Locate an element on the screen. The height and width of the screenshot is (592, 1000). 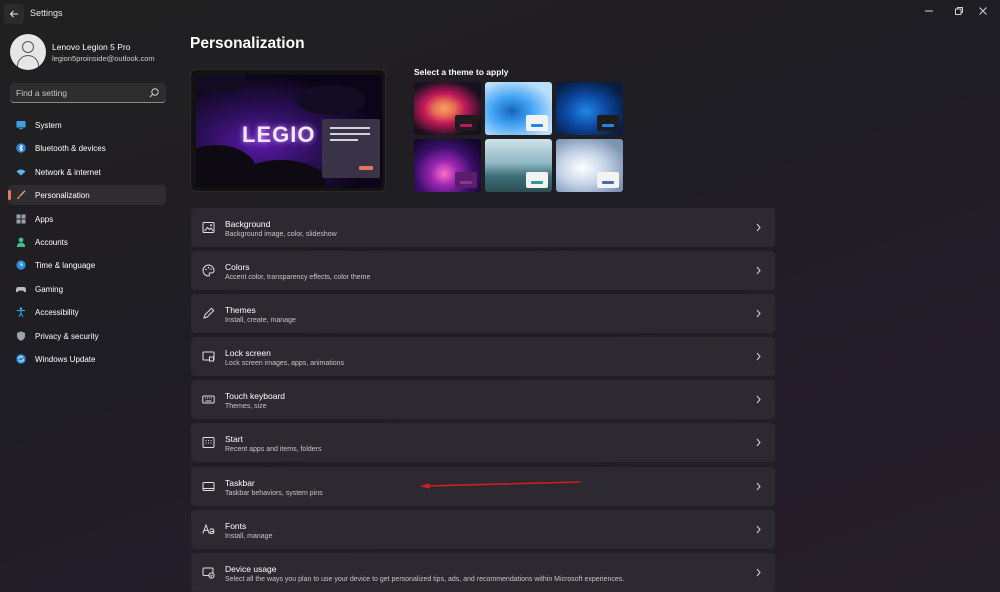
sidebar-item-label: Privacy & security is located at coordinates (67, 336).